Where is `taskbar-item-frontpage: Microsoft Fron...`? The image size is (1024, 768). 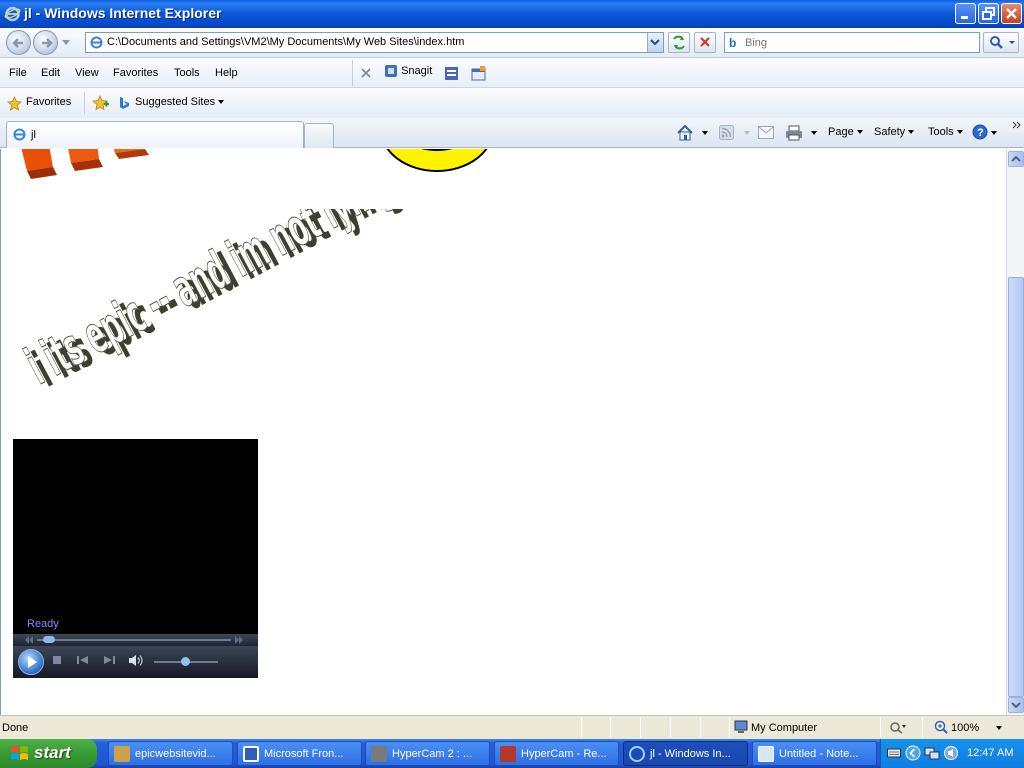
taskbar-item-frontpage: Microsoft Fron... is located at coordinates (299, 753).